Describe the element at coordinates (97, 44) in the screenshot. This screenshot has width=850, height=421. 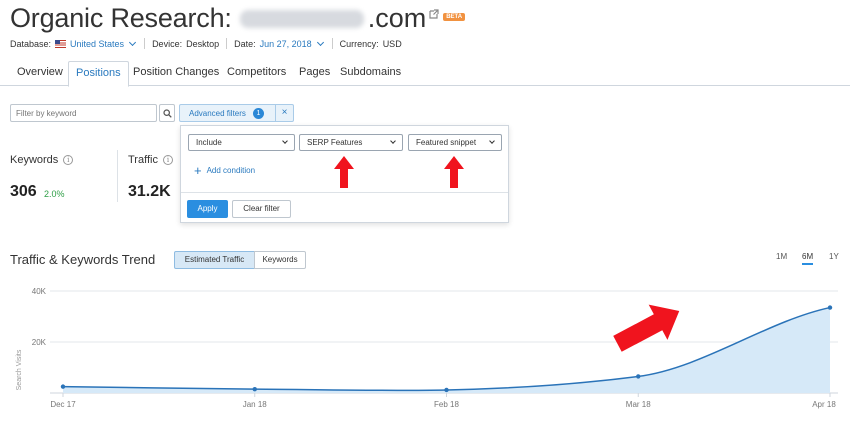
I see `database-value: United States` at that location.